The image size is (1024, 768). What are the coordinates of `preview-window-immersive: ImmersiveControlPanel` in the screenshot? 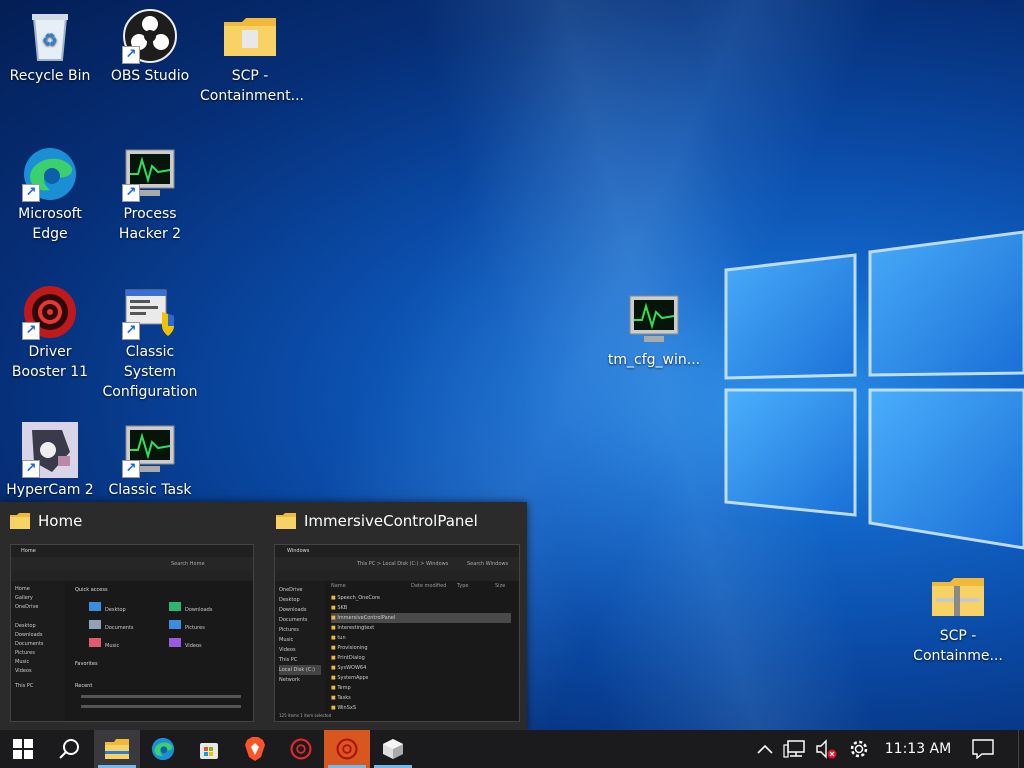 It's located at (377, 521).